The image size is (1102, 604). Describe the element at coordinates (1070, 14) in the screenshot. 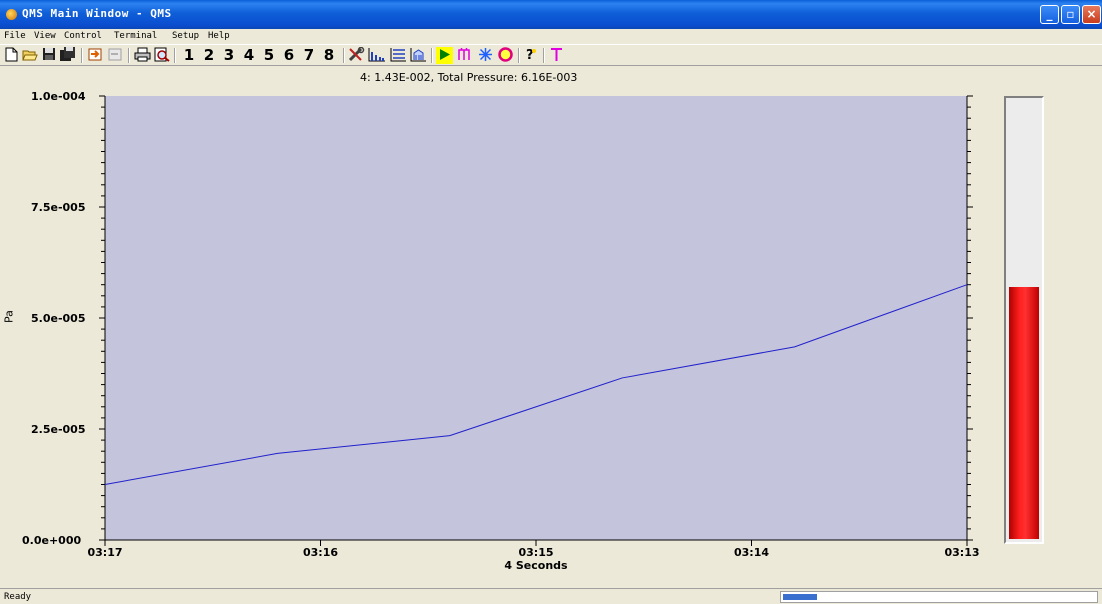

I see `restore-button: ▫` at that location.